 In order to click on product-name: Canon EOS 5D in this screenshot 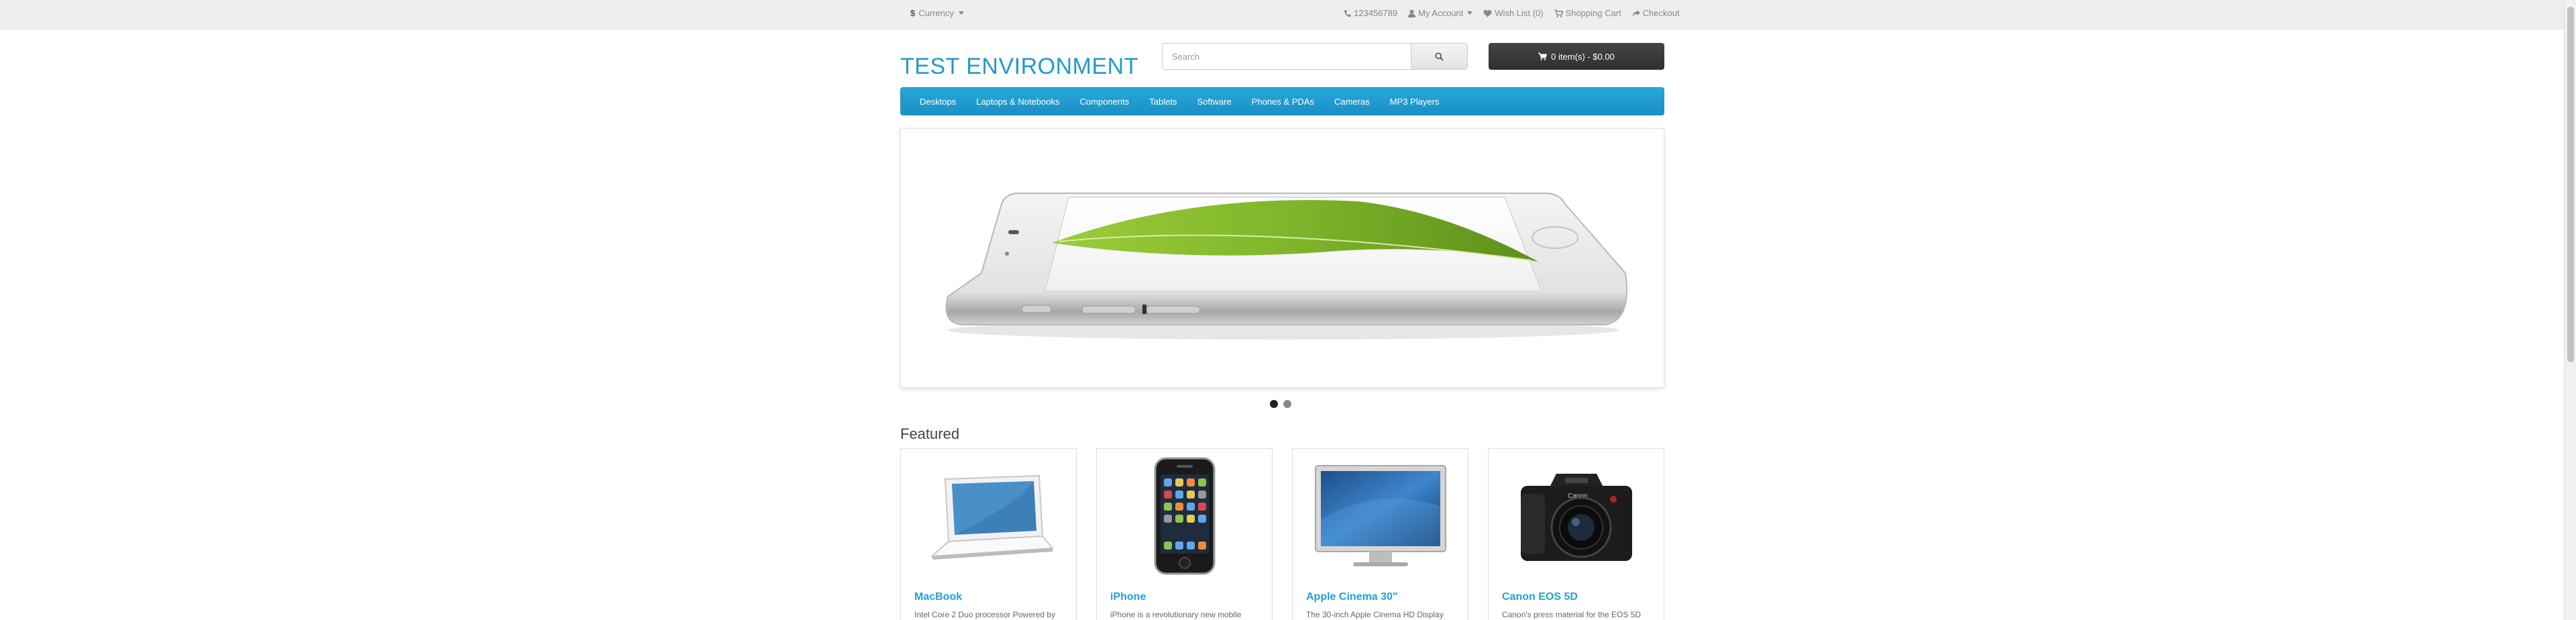, I will do `click(1540, 597)`.